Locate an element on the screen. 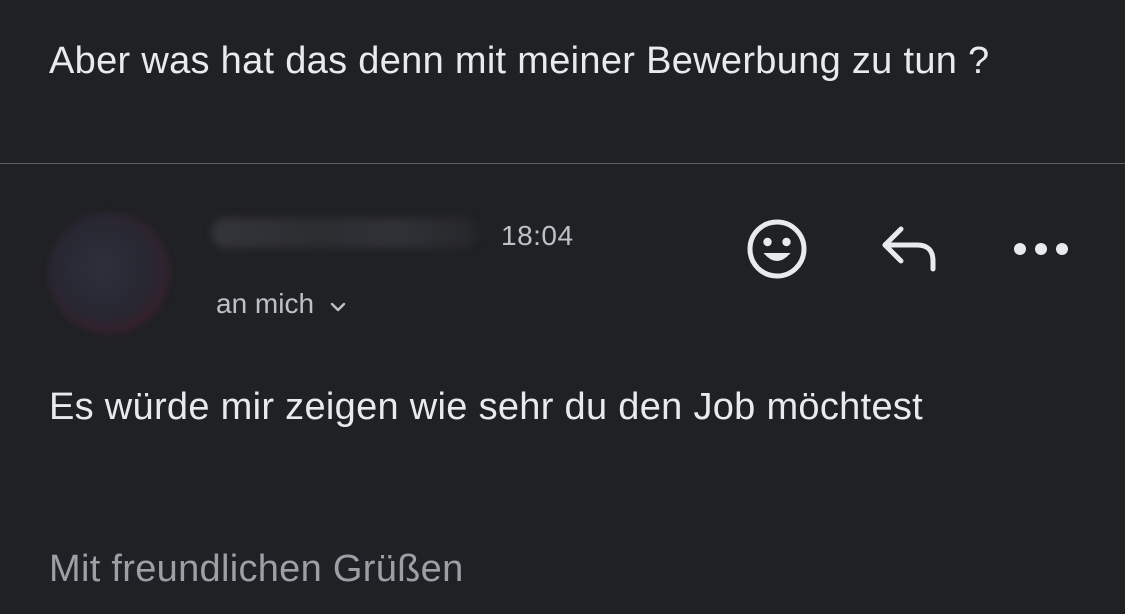 The width and height of the screenshot is (1125, 614). reply-button is located at coordinates (909, 249).